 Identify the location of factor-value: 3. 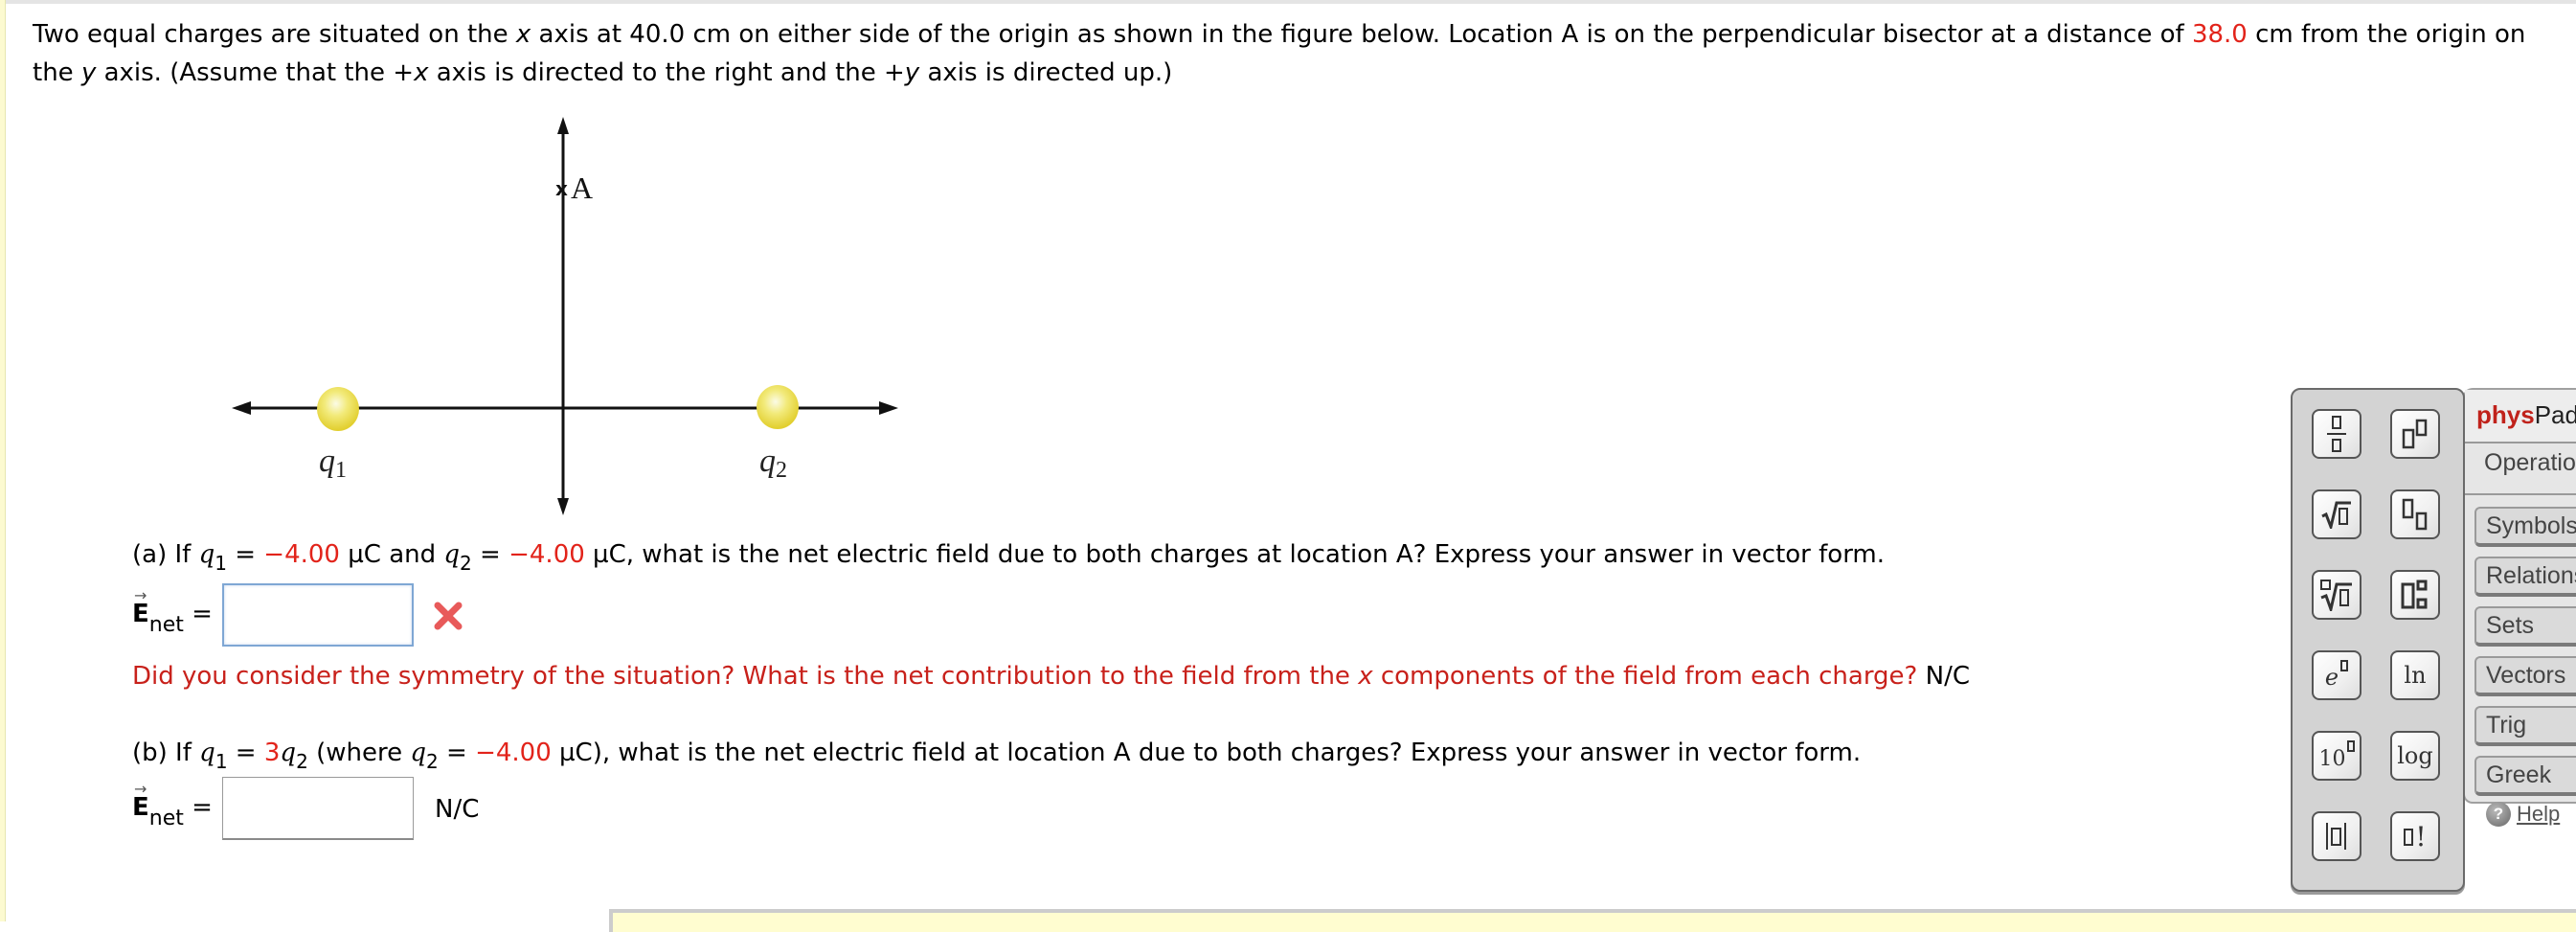
(272, 753).